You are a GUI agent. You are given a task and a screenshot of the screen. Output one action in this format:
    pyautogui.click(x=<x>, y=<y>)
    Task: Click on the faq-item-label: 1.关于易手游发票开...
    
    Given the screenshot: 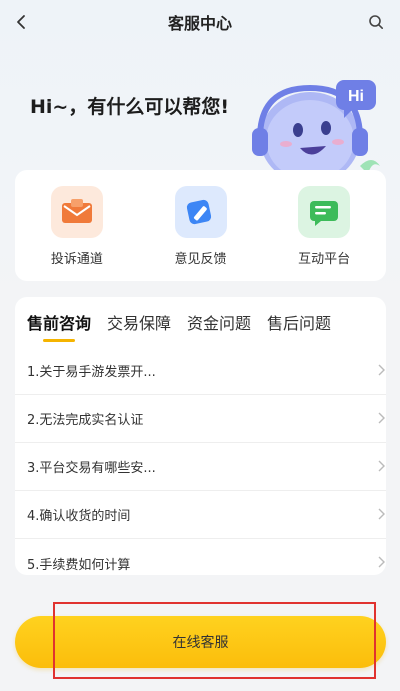 What is the action you would take?
    pyautogui.click(x=91, y=372)
    